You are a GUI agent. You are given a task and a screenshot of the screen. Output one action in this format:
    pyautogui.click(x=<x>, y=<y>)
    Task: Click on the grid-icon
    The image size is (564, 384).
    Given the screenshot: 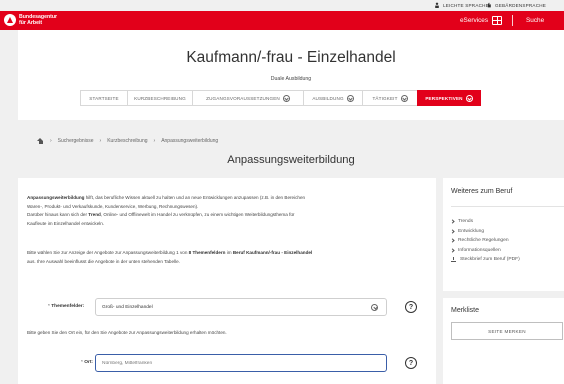 What is the action you would take?
    pyautogui.click(x=497, y=20)
    